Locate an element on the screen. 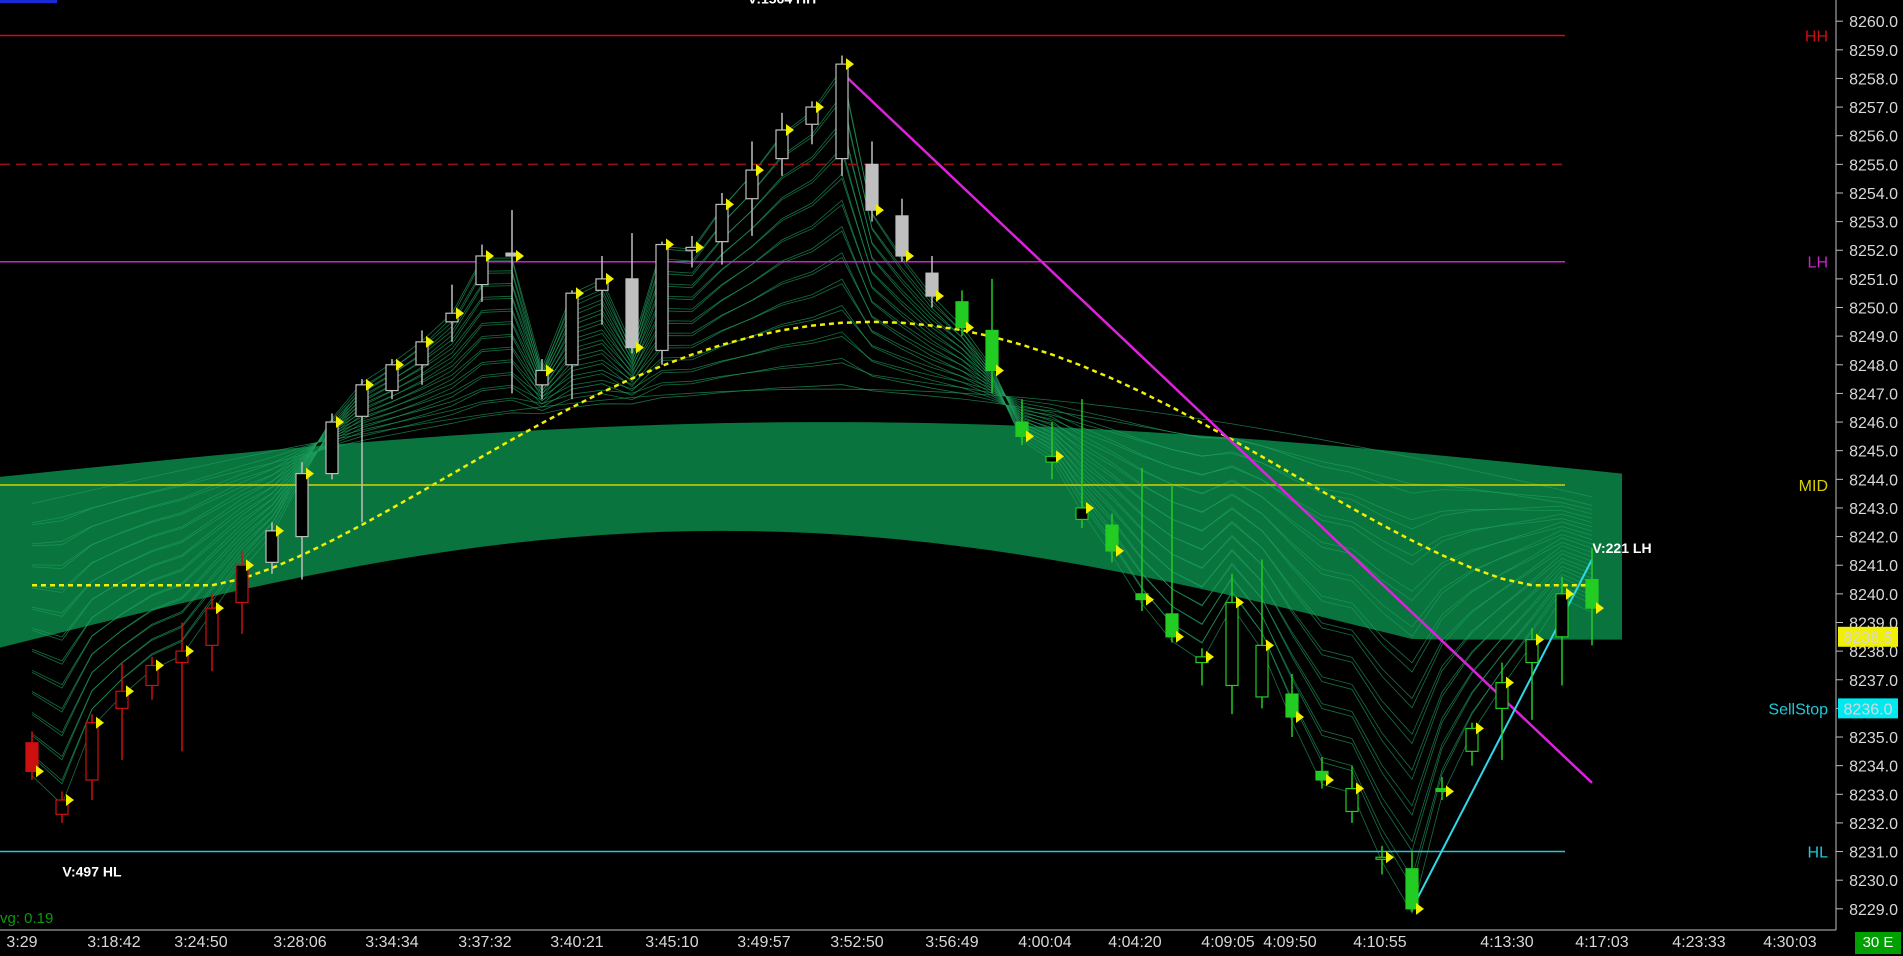  volume-annotation: V:221 LH is located at coordinates (1621, 548).